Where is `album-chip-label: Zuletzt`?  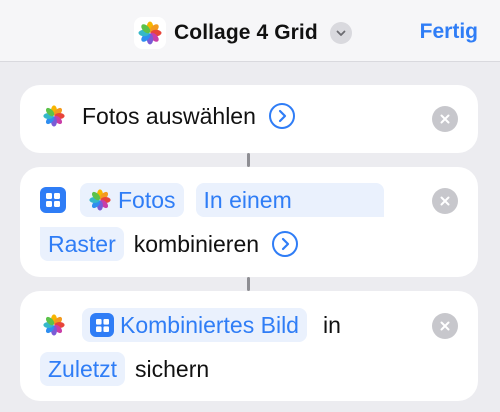 album-chip-label: Zuletzt is located at coordinates (83, 368).